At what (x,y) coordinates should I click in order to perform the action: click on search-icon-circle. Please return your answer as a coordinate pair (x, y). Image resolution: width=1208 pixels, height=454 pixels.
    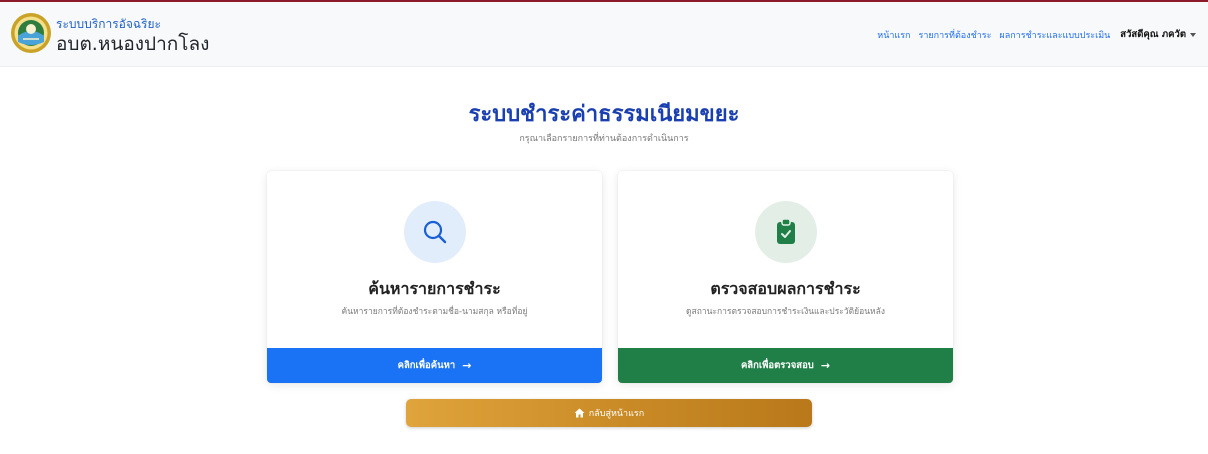
    Looking at the image, I should click on (435, 232).